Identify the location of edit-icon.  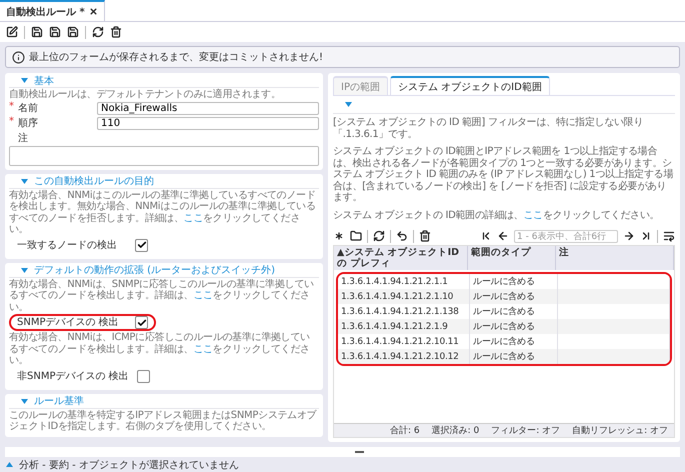
(12, 32).